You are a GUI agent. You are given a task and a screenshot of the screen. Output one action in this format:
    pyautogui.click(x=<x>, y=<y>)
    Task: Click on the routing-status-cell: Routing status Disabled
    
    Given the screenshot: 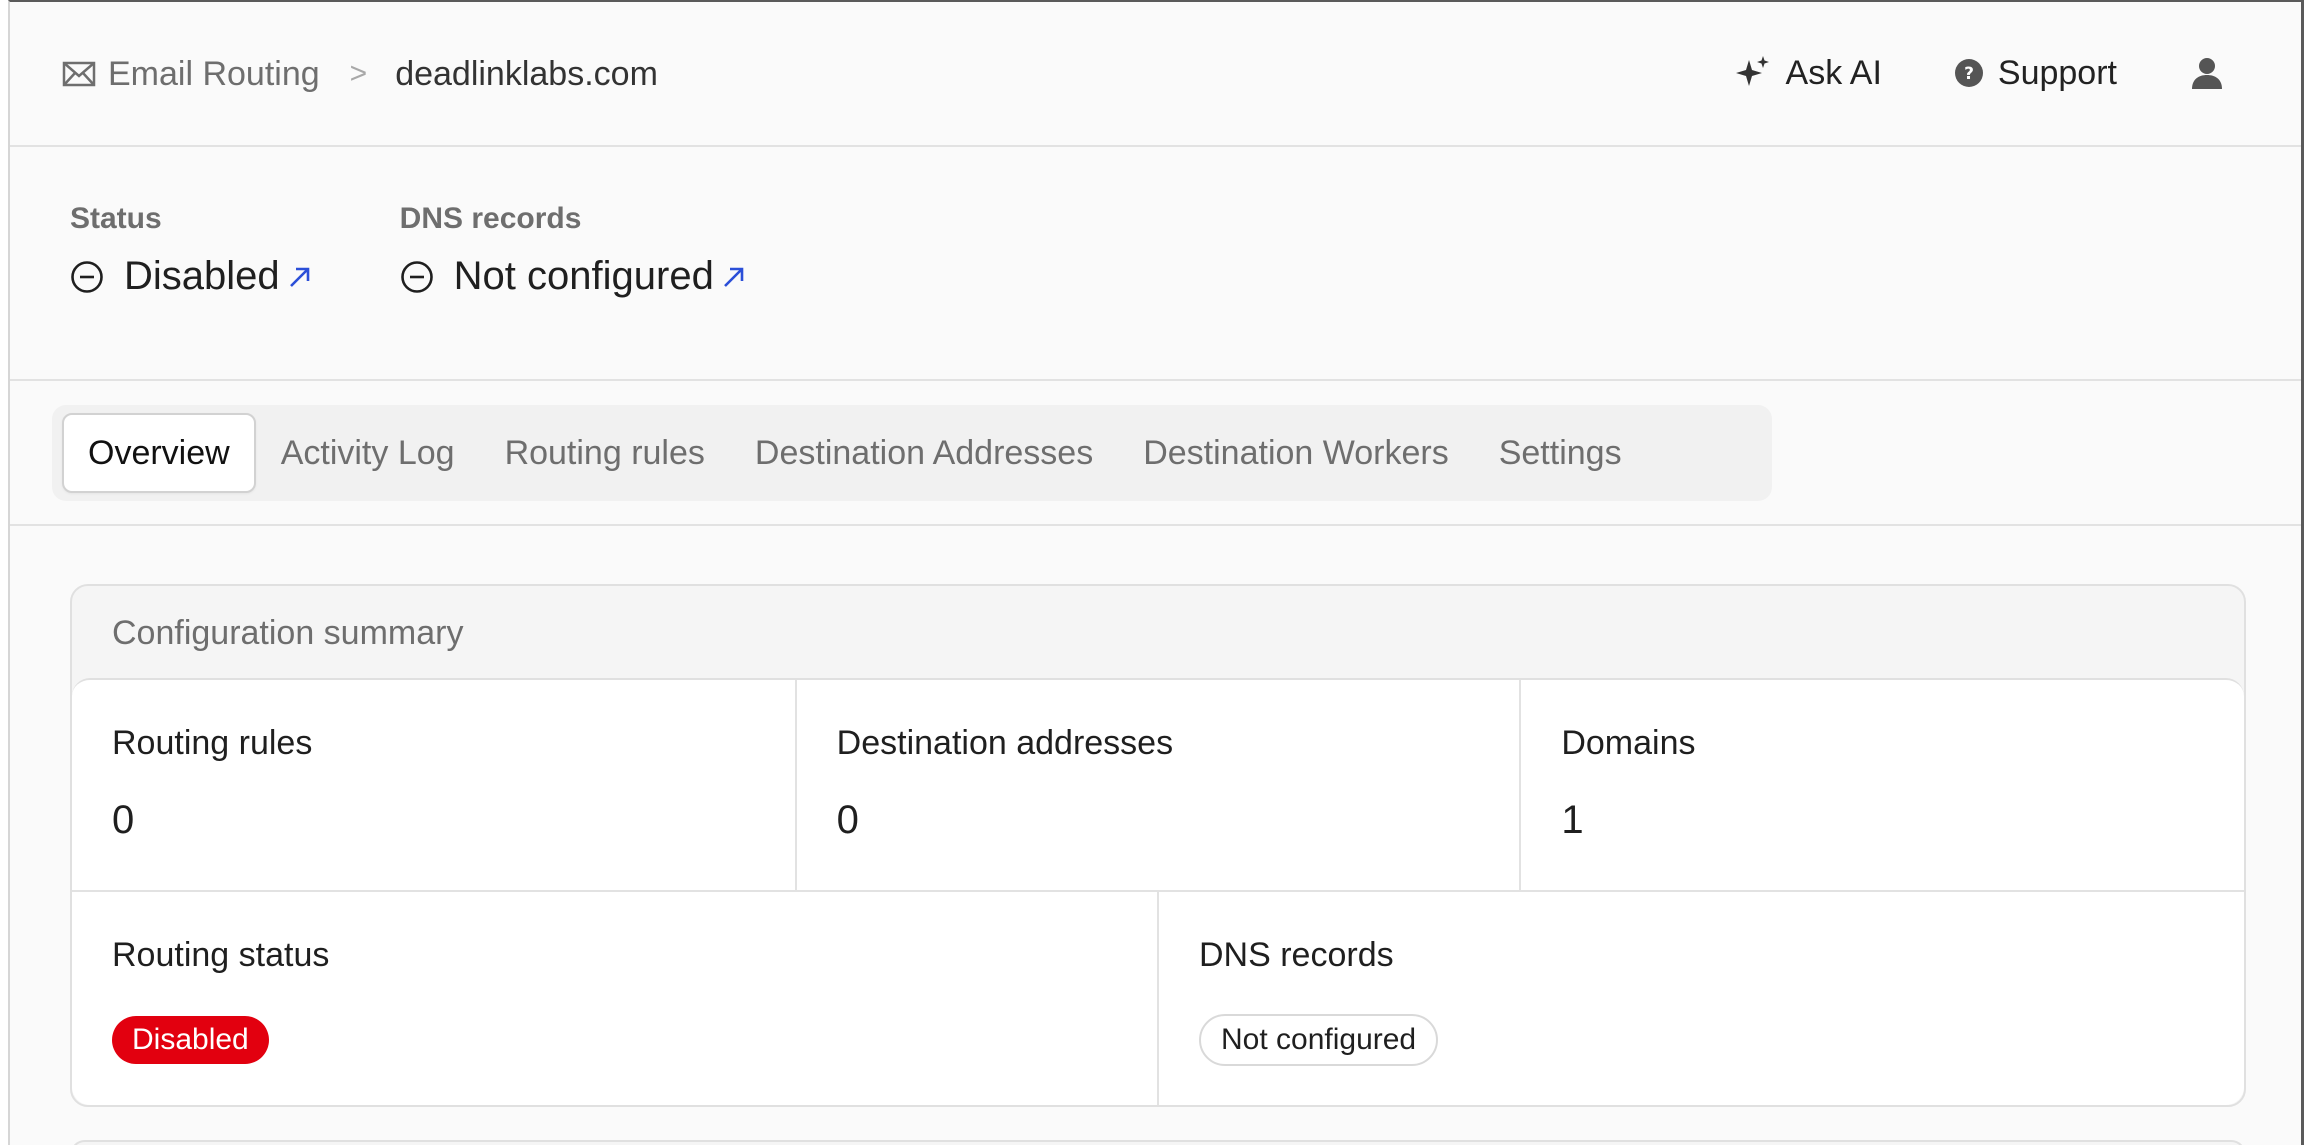 What is the action you would take?
    pyautogui.click(x=615, y=998)
    